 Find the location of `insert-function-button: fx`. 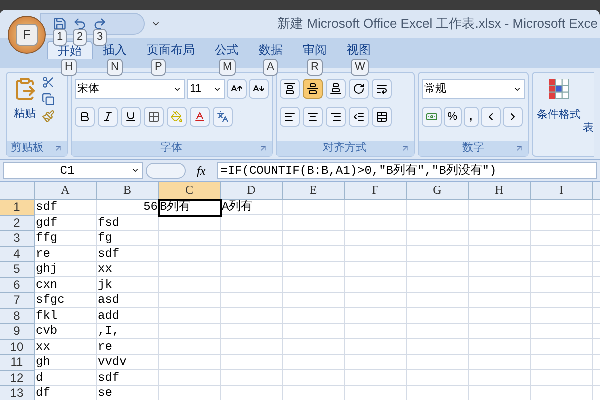

insert-function-button: fx is located at coordinates (201, 171).